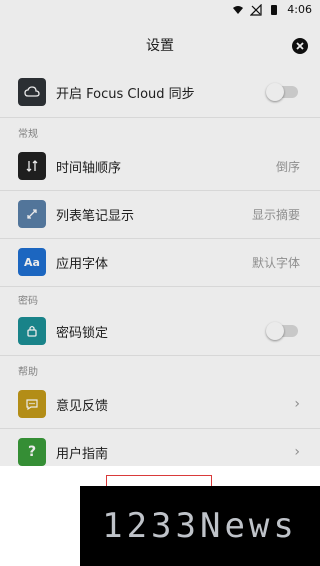 The height and width of the screenshot is (566, 320). I want to click on feedback-label: 意见反馈, so click(82, 406).